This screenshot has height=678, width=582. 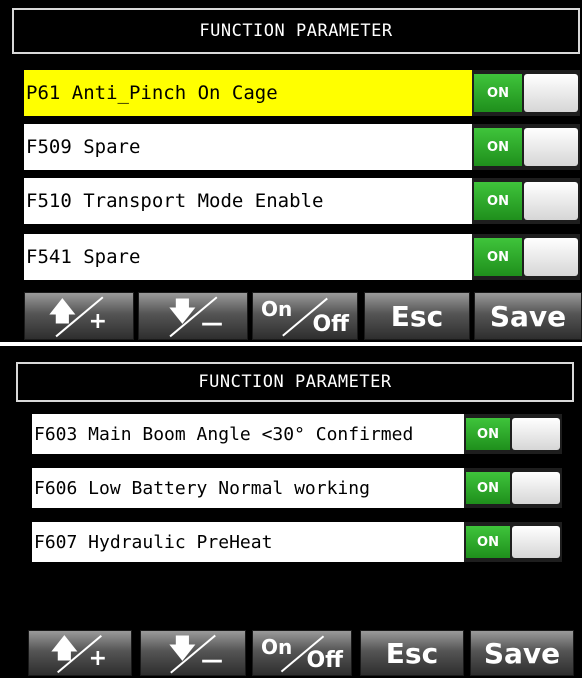 I want to click on param-row-f606: F606 Low Battery Normal working ON, so click(x=297, y=488).